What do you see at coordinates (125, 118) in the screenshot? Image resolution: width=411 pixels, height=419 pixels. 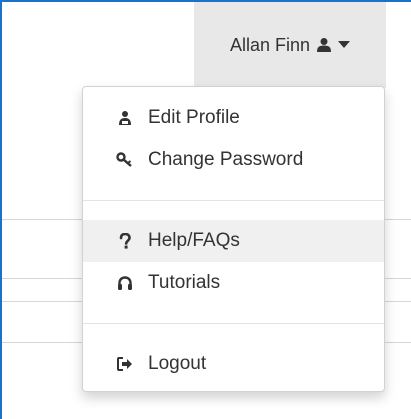 I see `user-edit-icon` at bounding box center [125, 118].